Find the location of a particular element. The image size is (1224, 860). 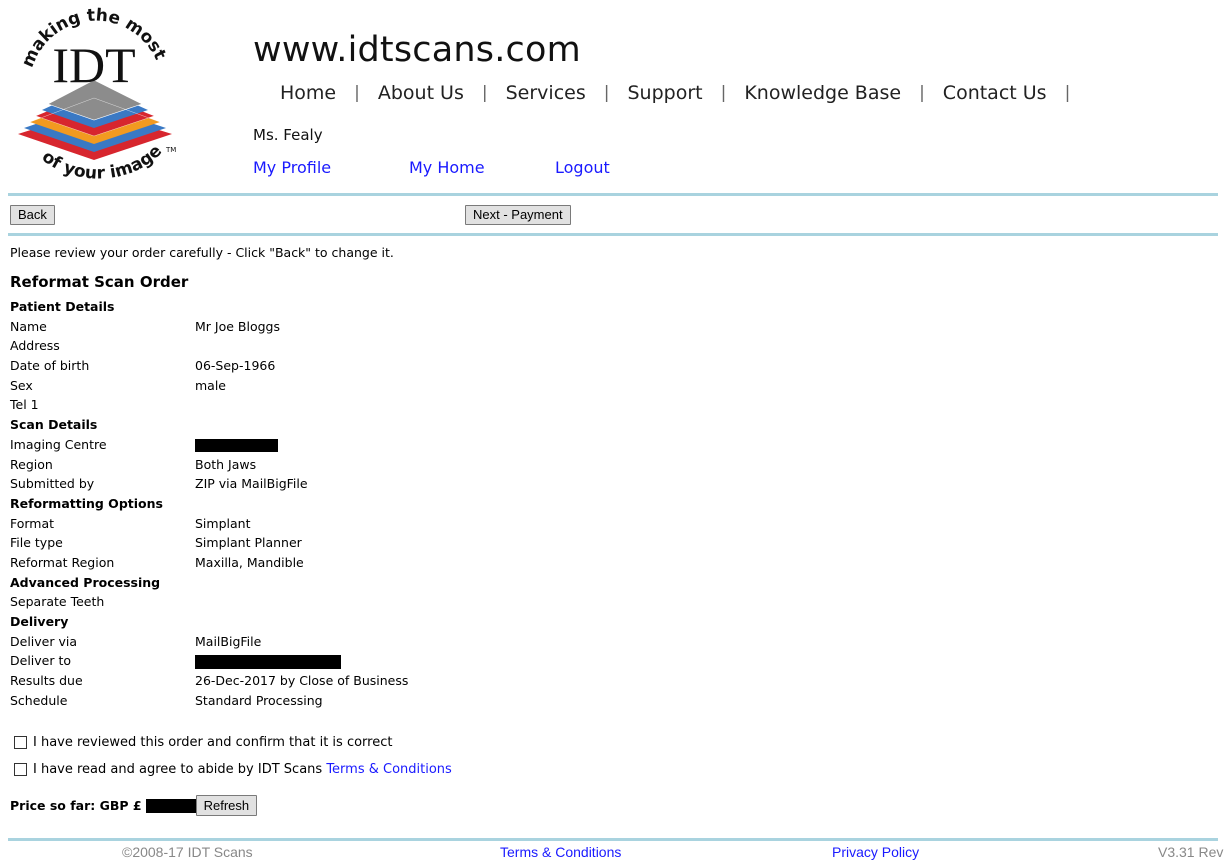

refresh-button: Refresh is located at coordinates (226, 805).